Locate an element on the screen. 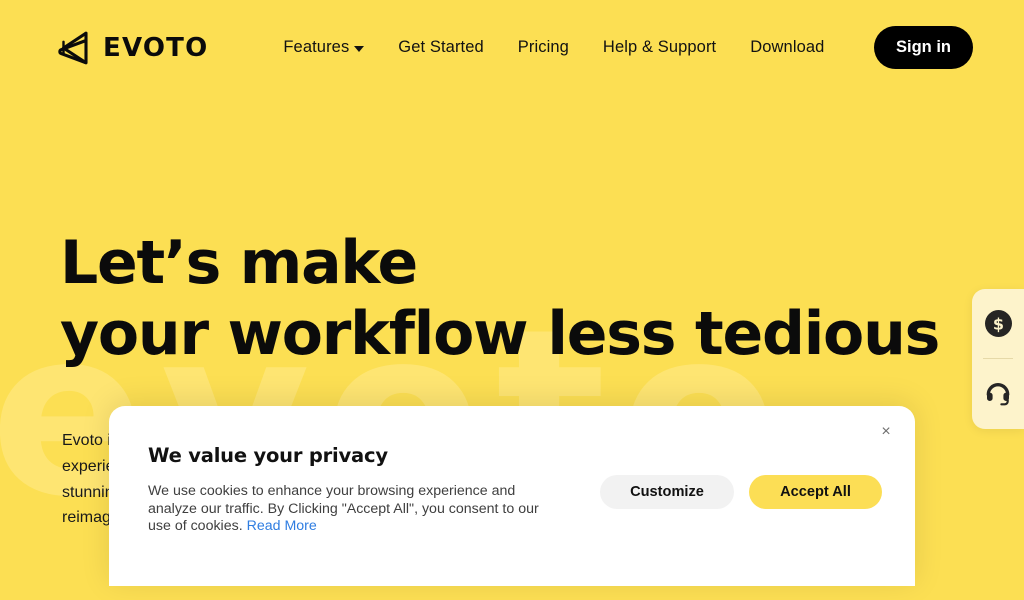 The width and height of the screenshot is (1024, 600). nav-item-help-support: Help & Support is located at coordinates (659, 47).